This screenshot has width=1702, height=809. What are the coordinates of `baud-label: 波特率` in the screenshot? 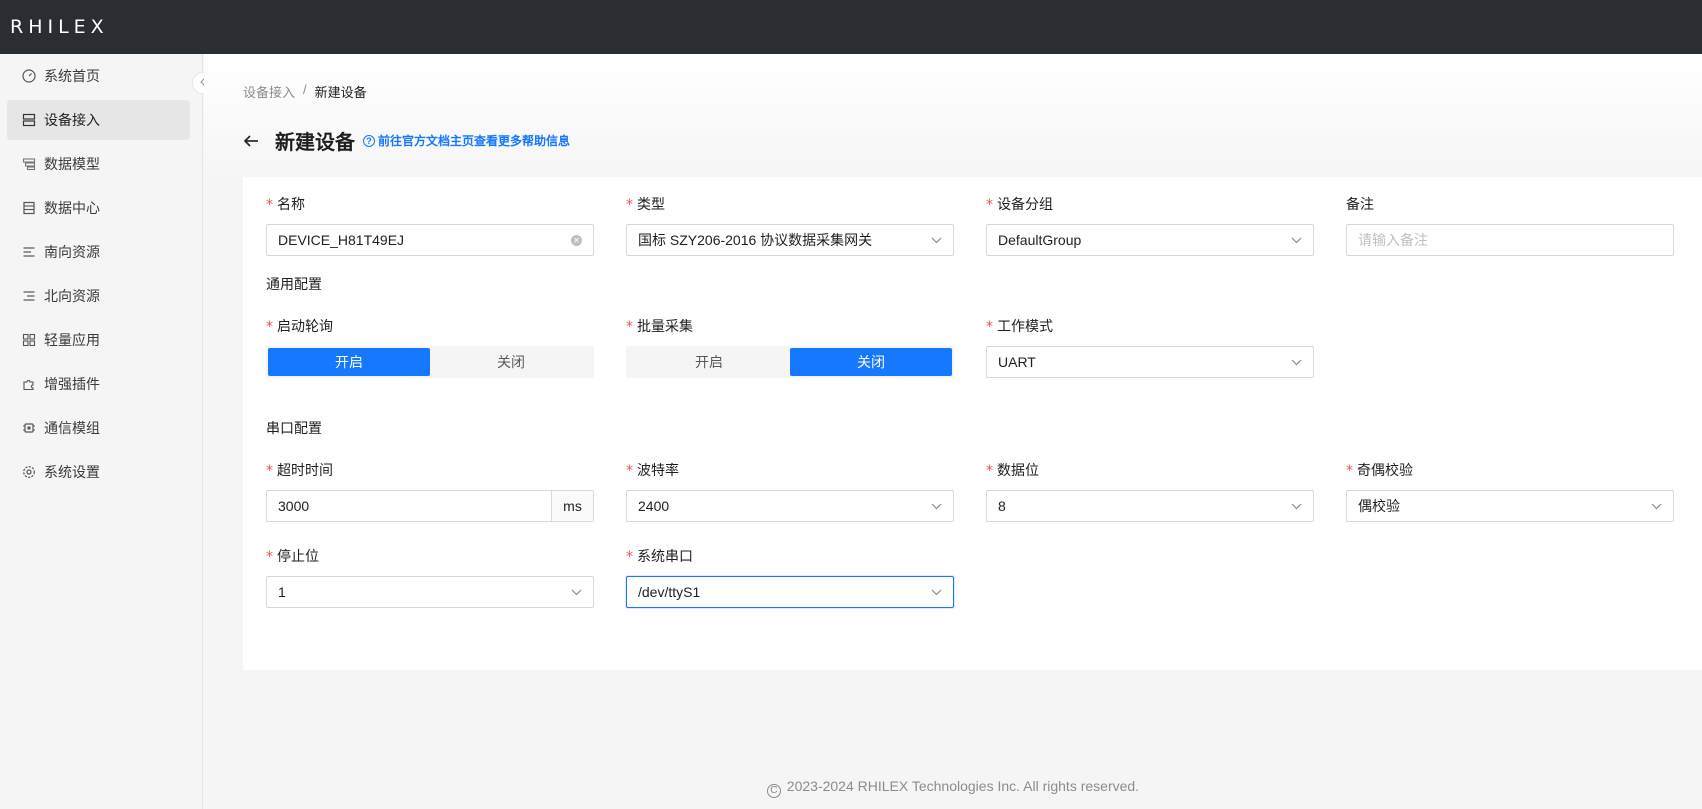 It's located at (658, 470).